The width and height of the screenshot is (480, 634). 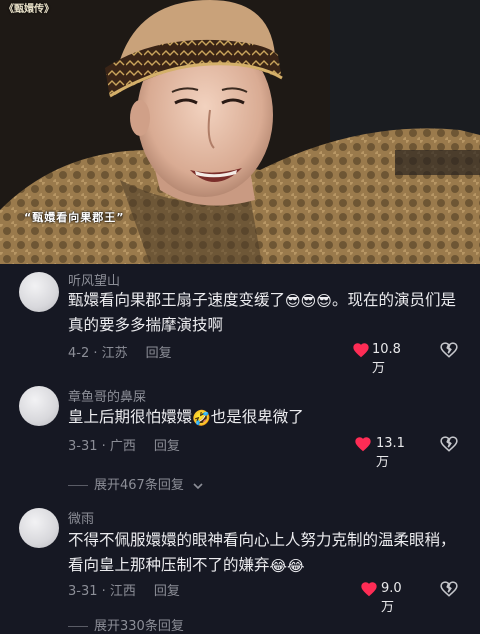 I want to click on comment-username: 章鱼哥的鼻屎, so click(x=107, y=395).